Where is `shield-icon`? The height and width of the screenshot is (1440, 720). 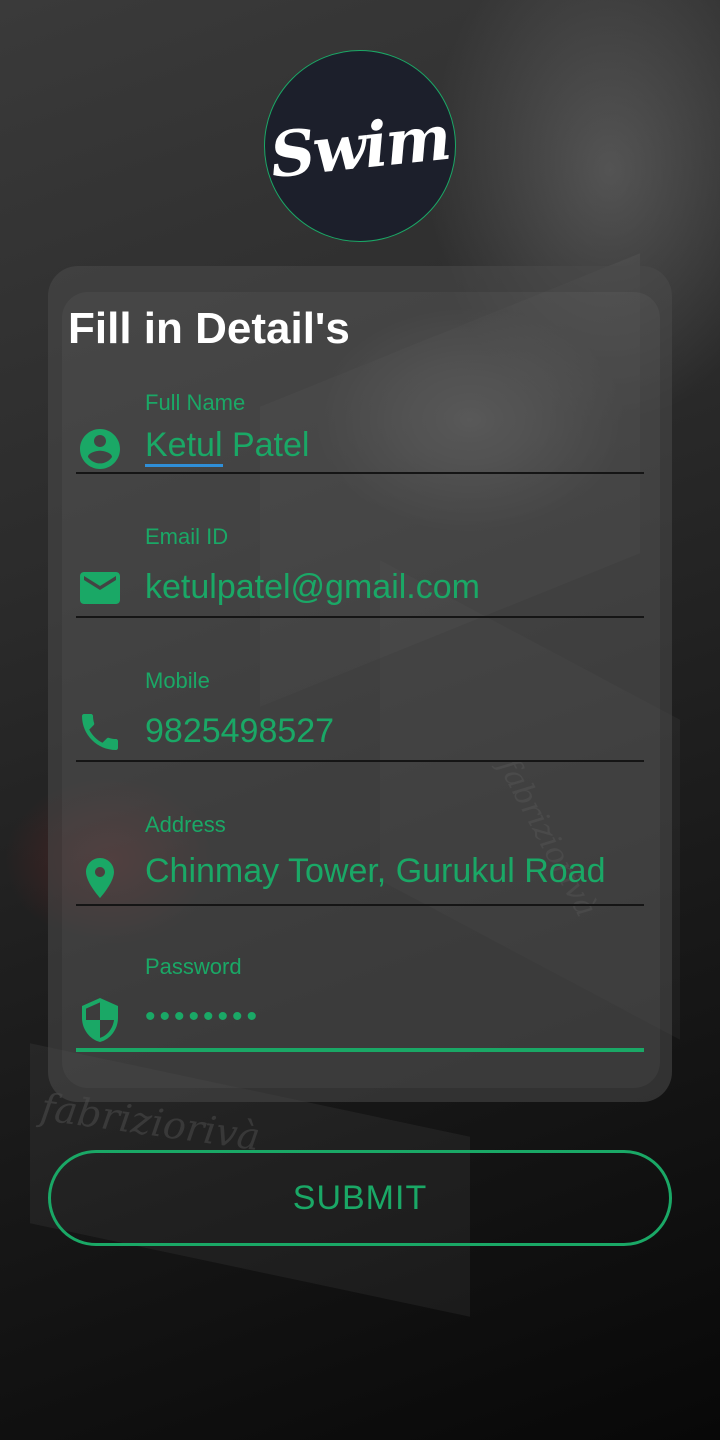
shield-icon is located at coordinates (100, 1020).